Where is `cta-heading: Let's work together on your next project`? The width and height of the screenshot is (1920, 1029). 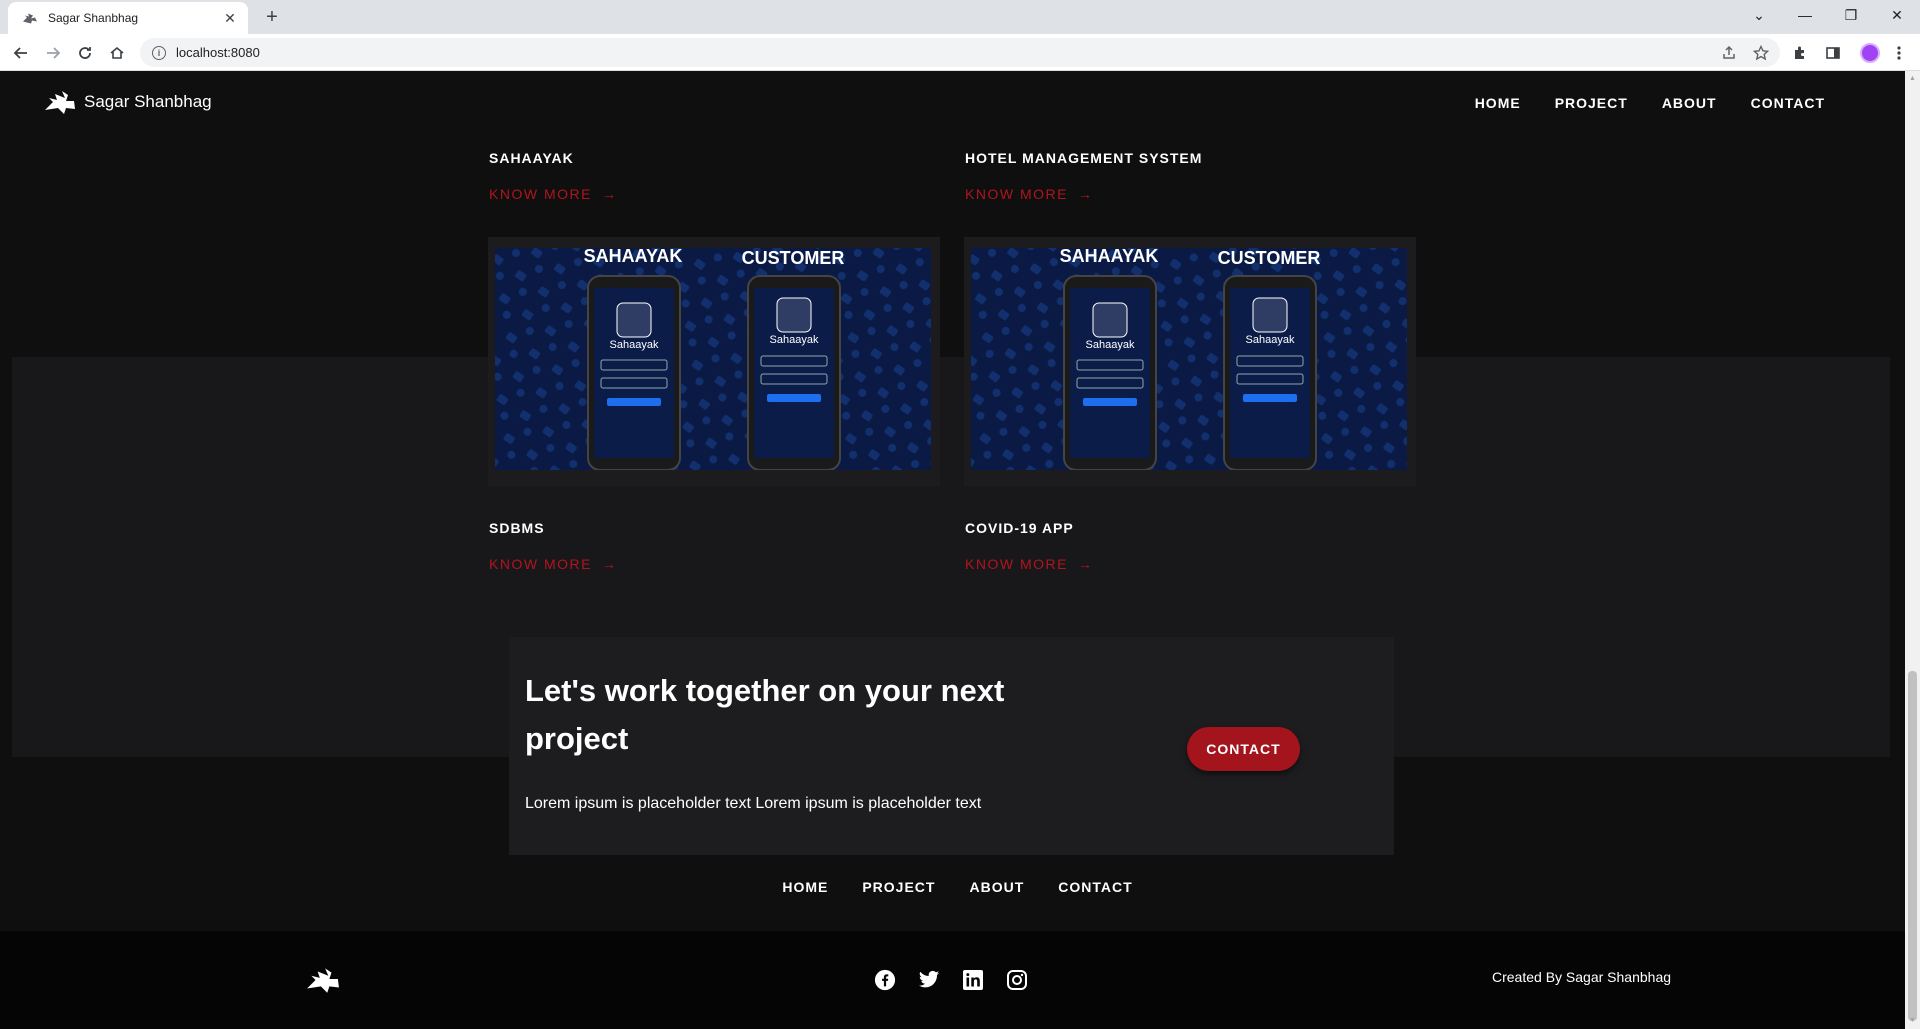 cta-heading: Let's work together on your next project is located at coordinates (765, 714).